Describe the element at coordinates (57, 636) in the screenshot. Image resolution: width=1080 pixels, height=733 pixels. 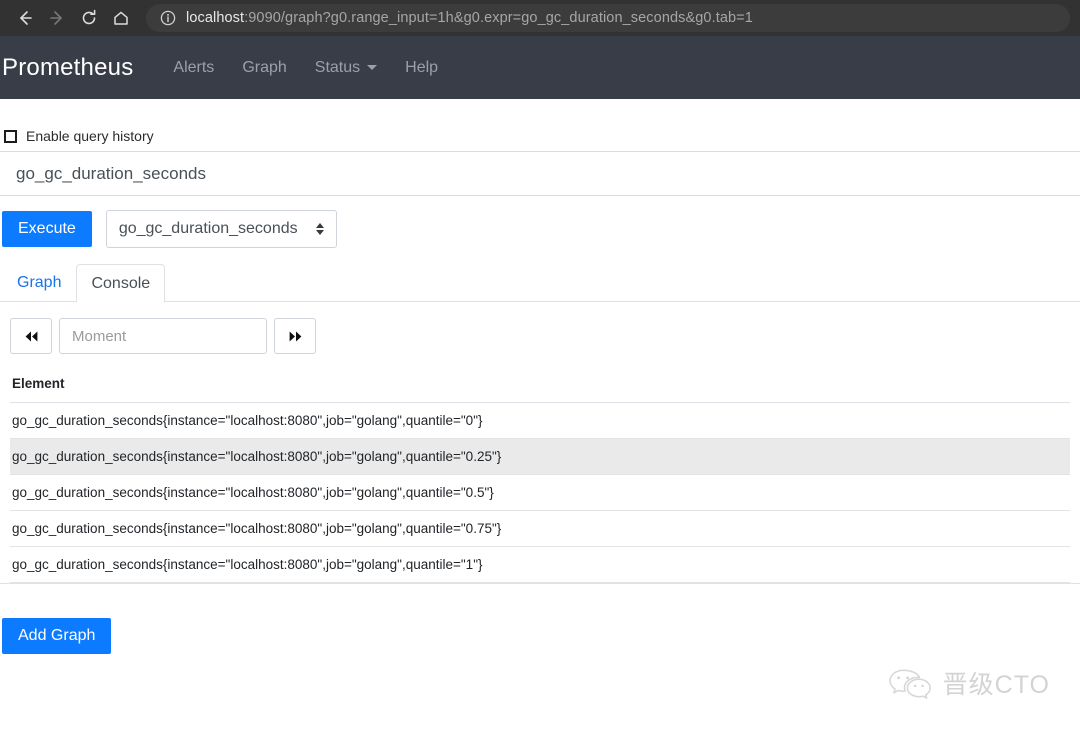
I see `add-graph-button: Add Graph` at that location.